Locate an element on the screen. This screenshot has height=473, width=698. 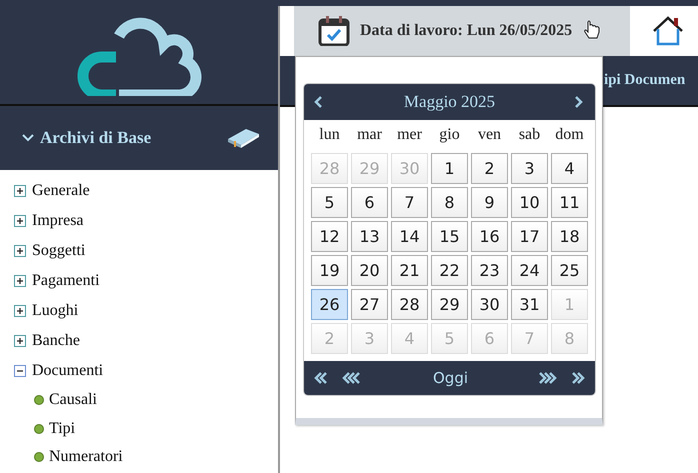
day-cell: 25 is located at coordinates (569, 270).